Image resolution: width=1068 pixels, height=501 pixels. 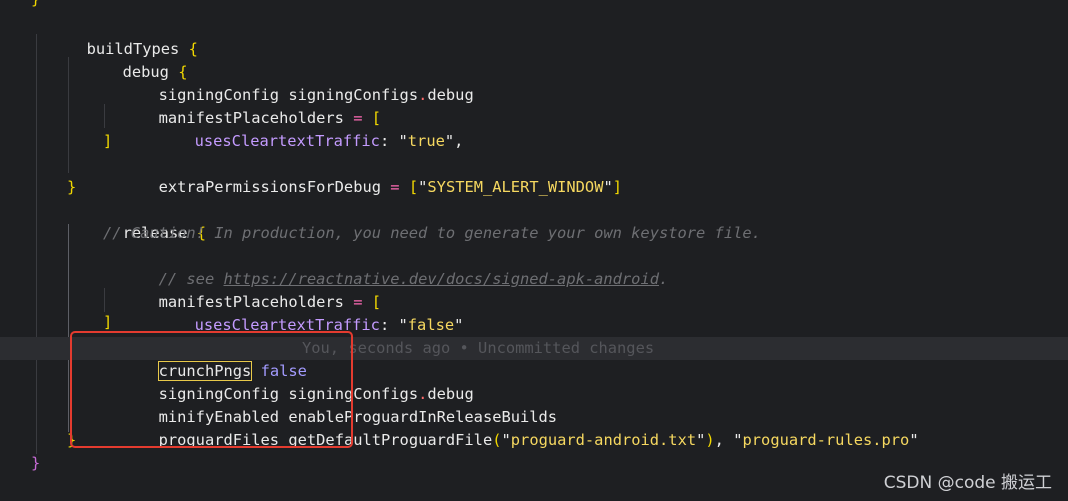 I want to click on annotation-highlight-box, so click(x=211, y=389).